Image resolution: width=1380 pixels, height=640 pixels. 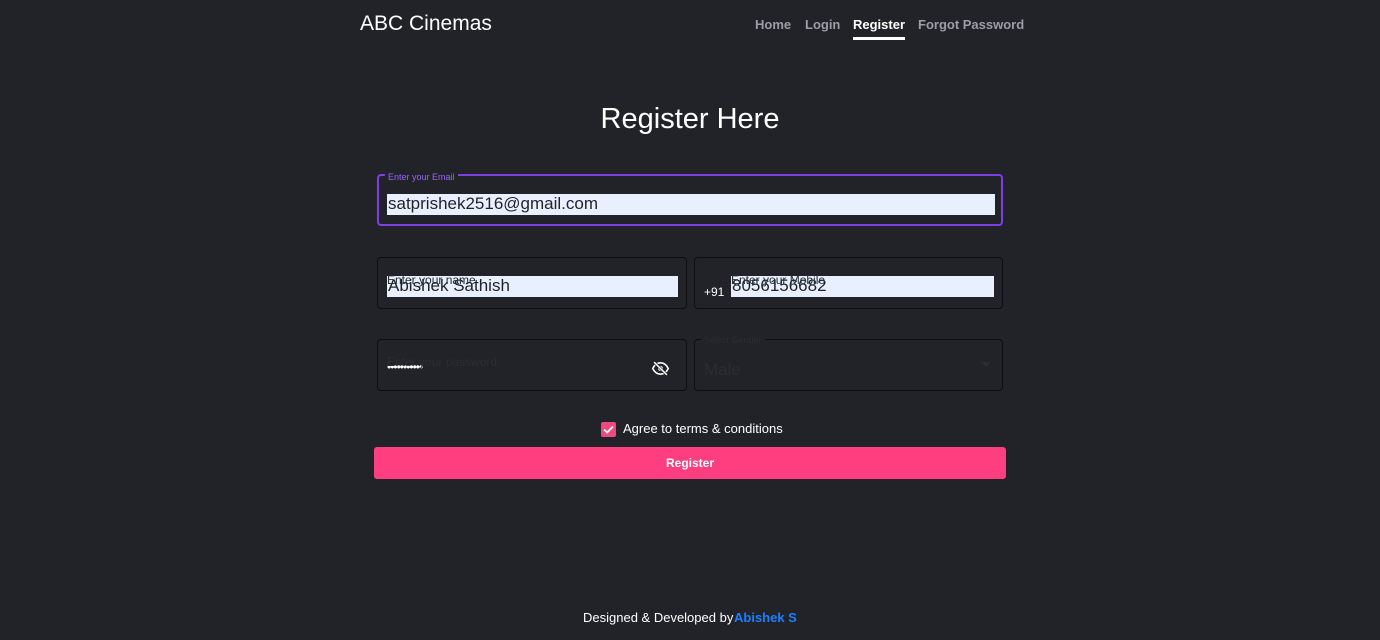 What do you see at coordinates (426, 24) in the screenshot?
I see `brand-logo: ABC Cinemas` at bounding box center [426, 24].